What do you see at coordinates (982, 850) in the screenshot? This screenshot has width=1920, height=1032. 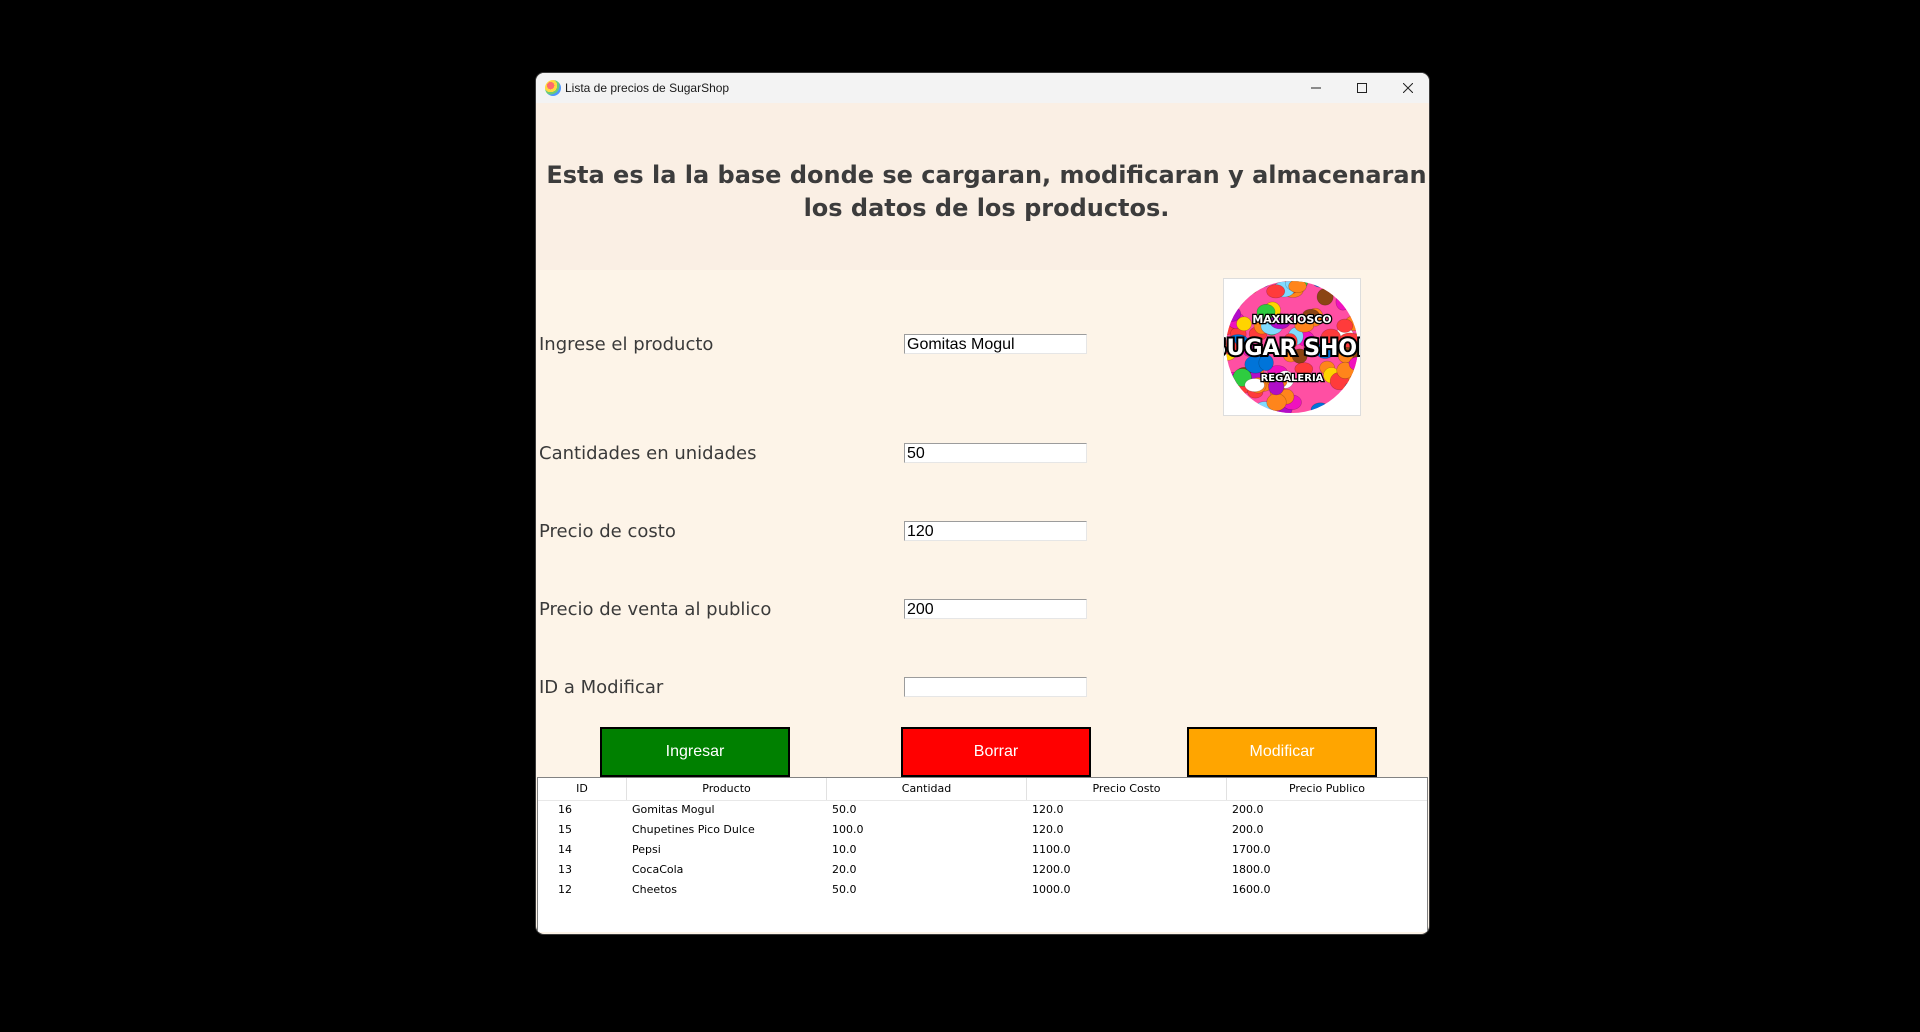 I see `table-row: 14 Pepsi 10.0 1100.0 1700.0` at bounding box center [982, 850].